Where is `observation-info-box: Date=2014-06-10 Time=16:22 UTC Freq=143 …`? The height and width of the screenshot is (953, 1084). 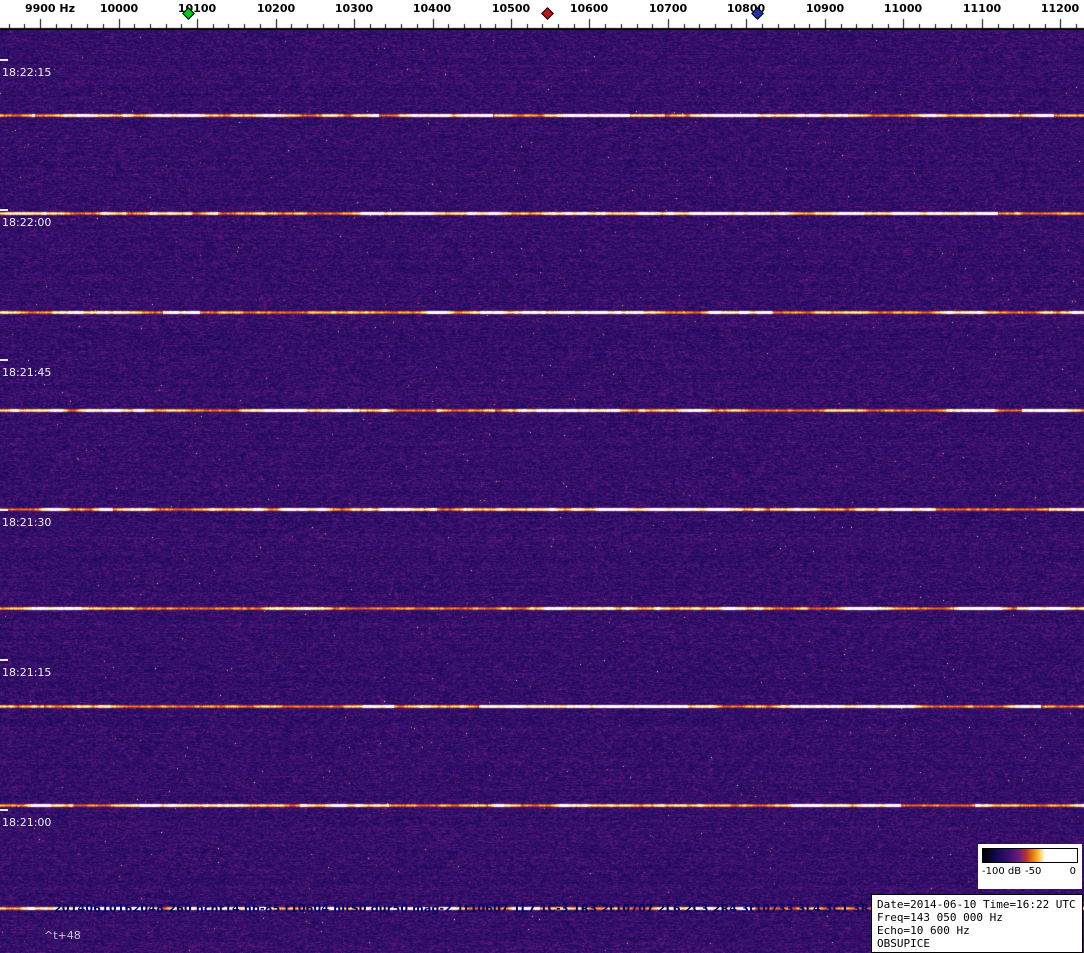
observation-info-box: Date=2014-06-10 Time=16:22 UTC Freq=143 … is located at coordinates (977, 923).